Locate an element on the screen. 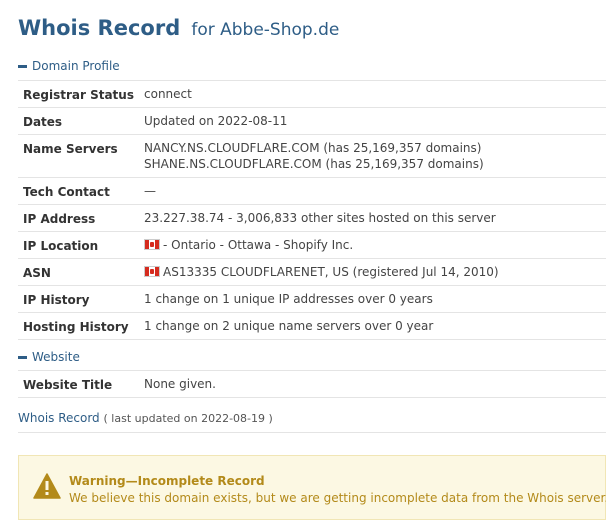 Image resolution: width=606 pixels, height=522 pixels. page-title-main: Whois Record is located at coordinates (99, 28).